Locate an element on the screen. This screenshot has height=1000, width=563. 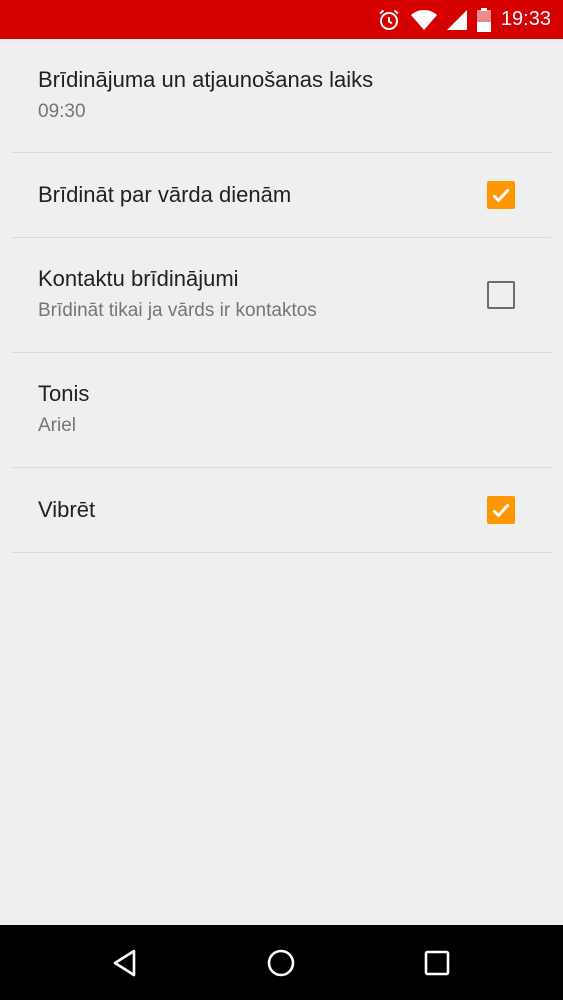
pref-title: Brīdinājuma un atjaunošanas laiks is located at coordinates (206, 79).